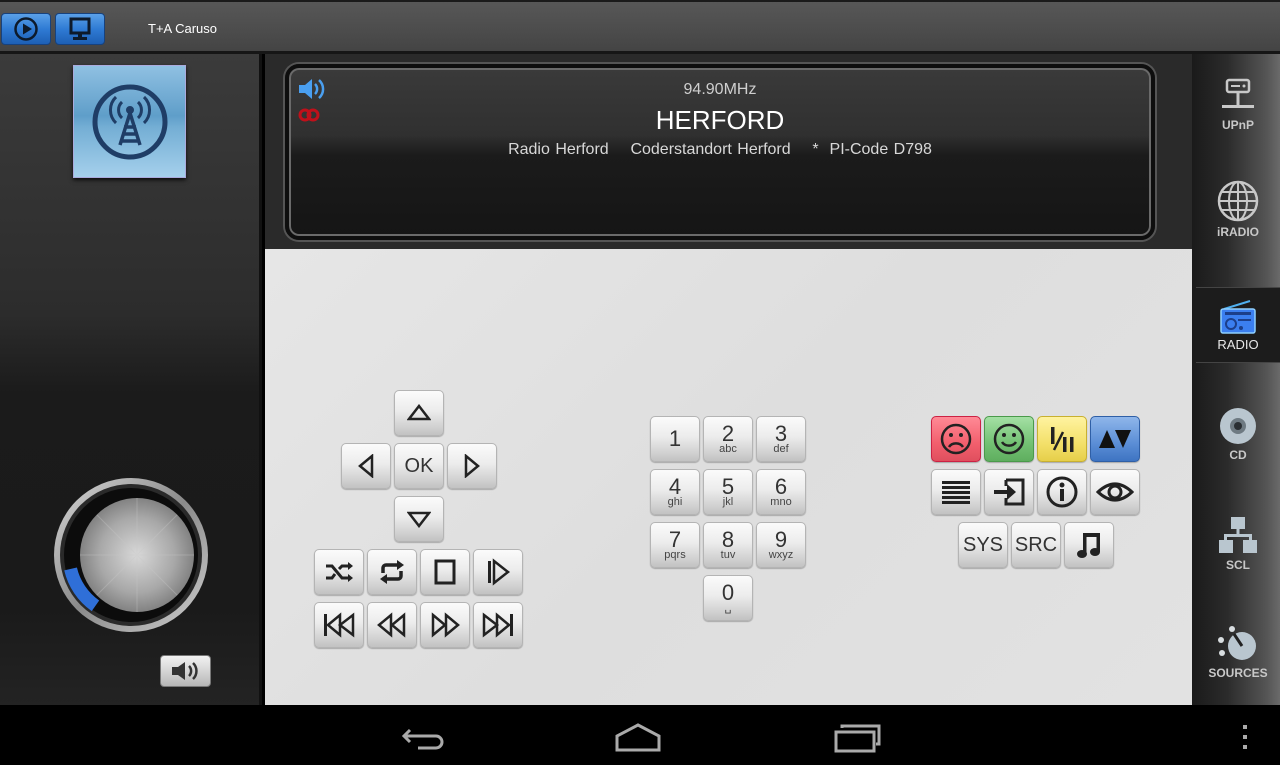 This screenshot has height=765, width=1280. I want to click on list-button, so click(956, 492).